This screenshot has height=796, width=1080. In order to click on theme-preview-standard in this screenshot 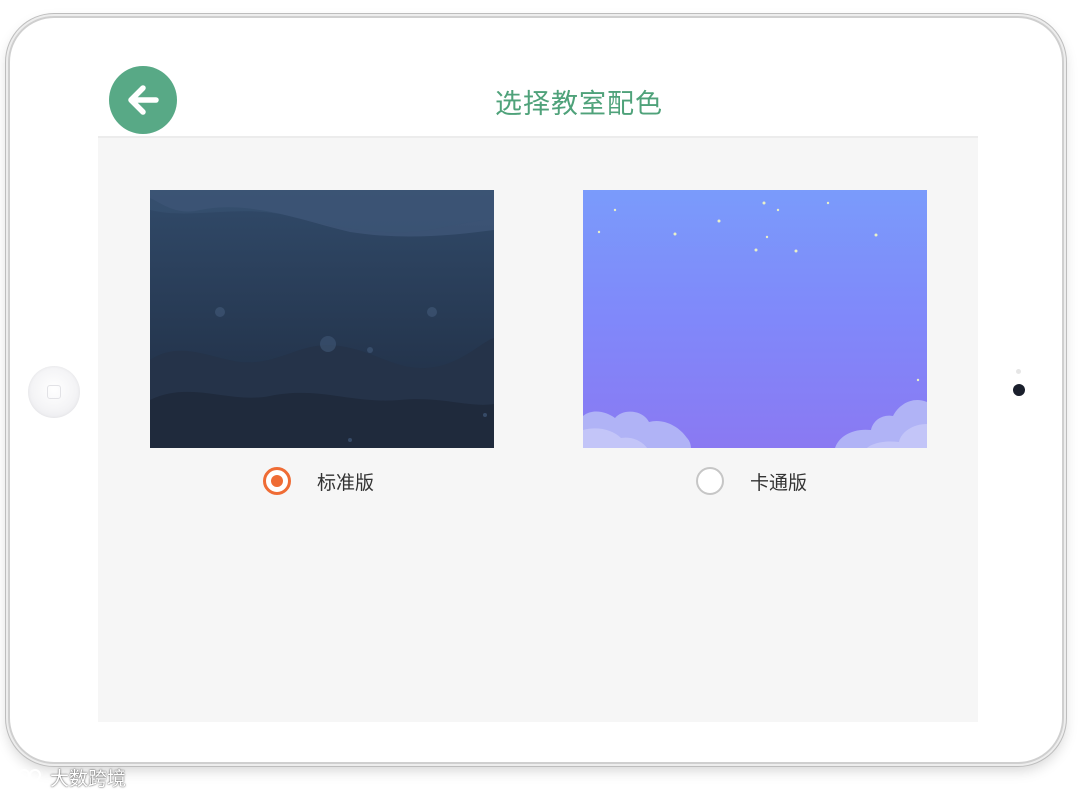, I will do `click(322, 319)`.